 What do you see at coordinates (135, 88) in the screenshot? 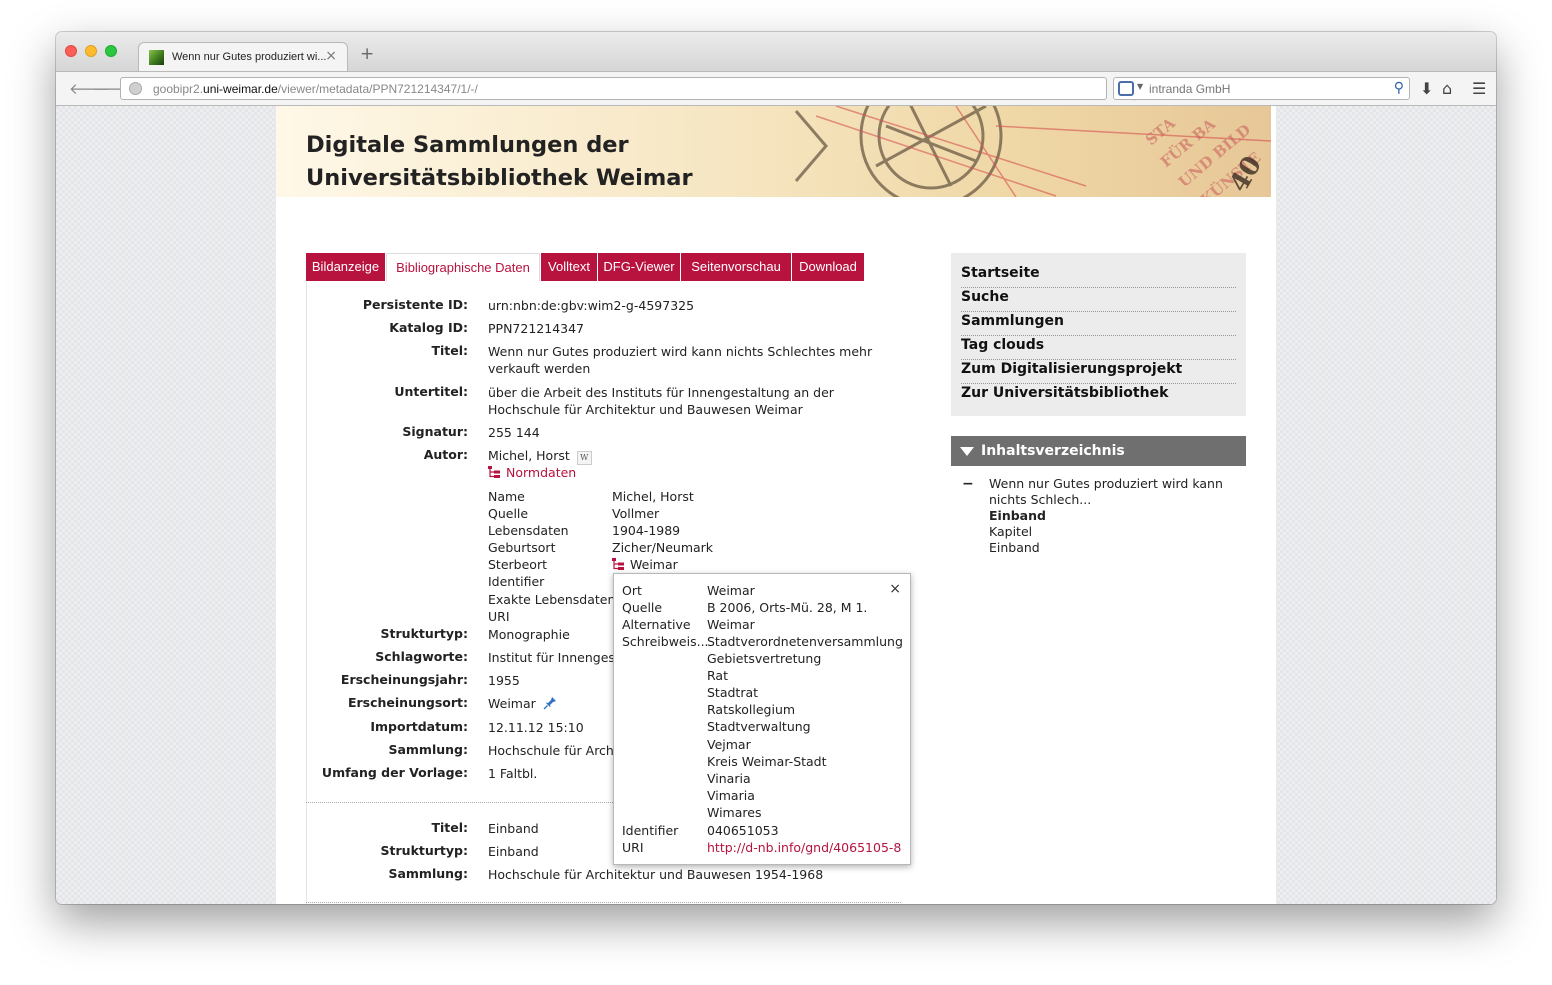
I see `globe-icon` at bounding box center [135, 88].